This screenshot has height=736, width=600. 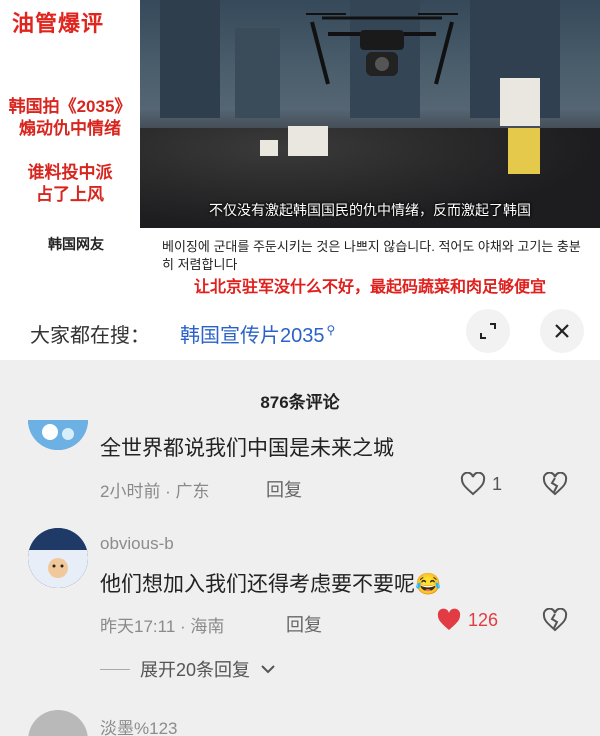 I want to click on close-icon, so click(x=562, y=331).